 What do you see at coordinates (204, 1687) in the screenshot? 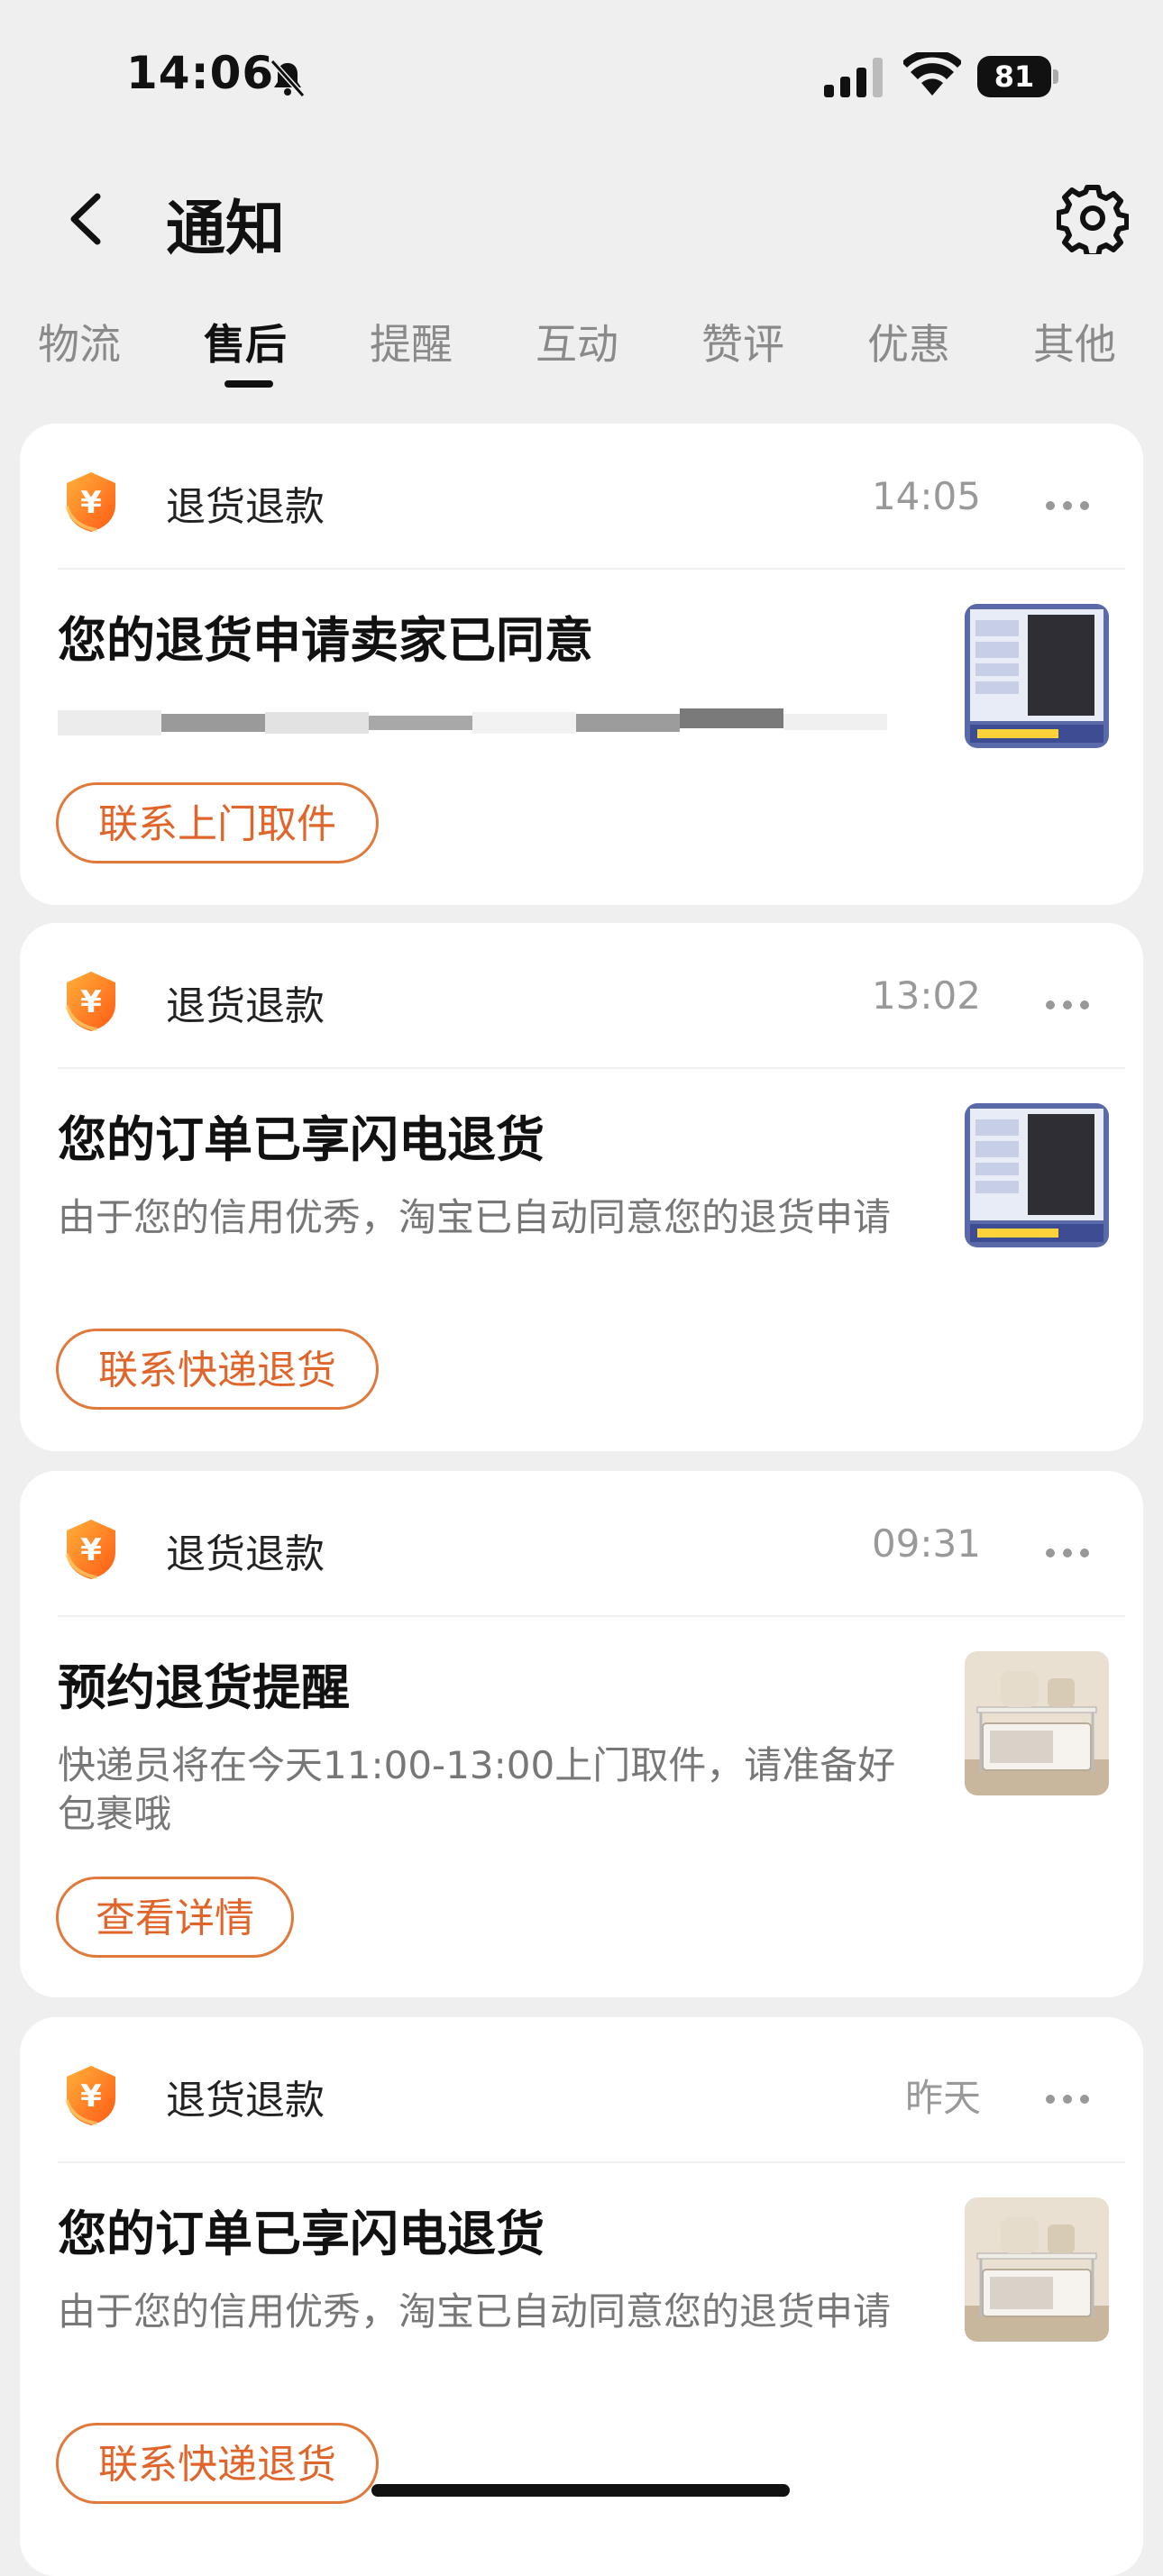
I see `card-title: 预约退货提醒` at bounding box center [204, 1687].